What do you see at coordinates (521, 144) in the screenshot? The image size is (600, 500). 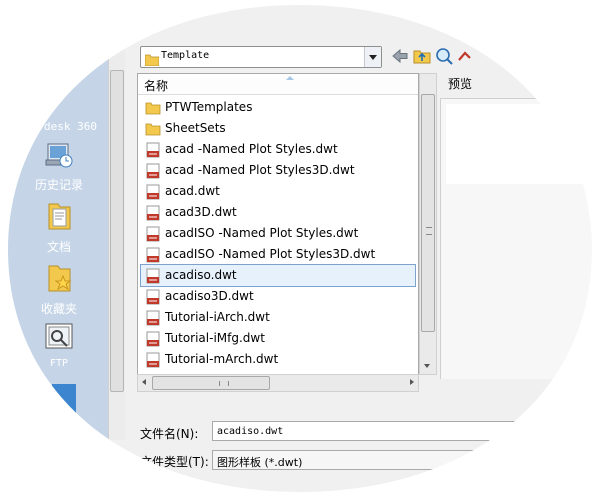 I see `preview-image-area` at bounding box center [521, 144].